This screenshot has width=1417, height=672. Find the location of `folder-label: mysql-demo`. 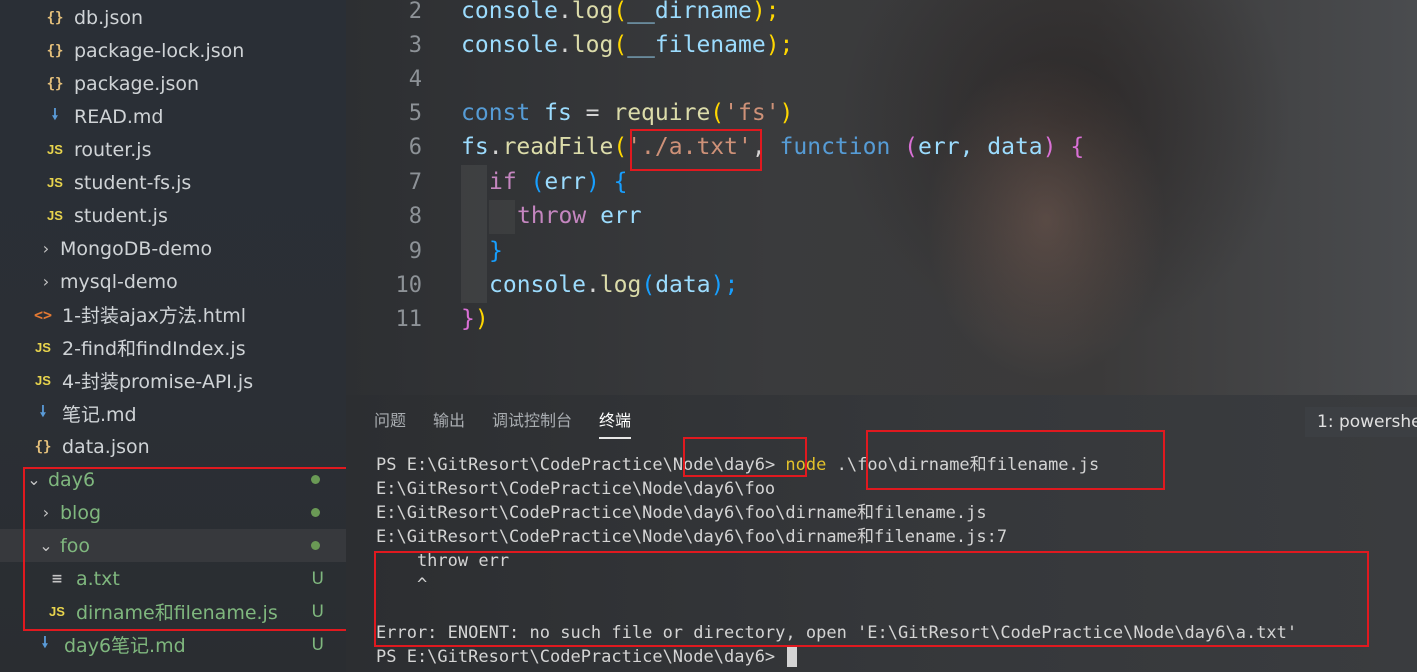

folder-label: mysql-demo is located at coordinates (119, 281).